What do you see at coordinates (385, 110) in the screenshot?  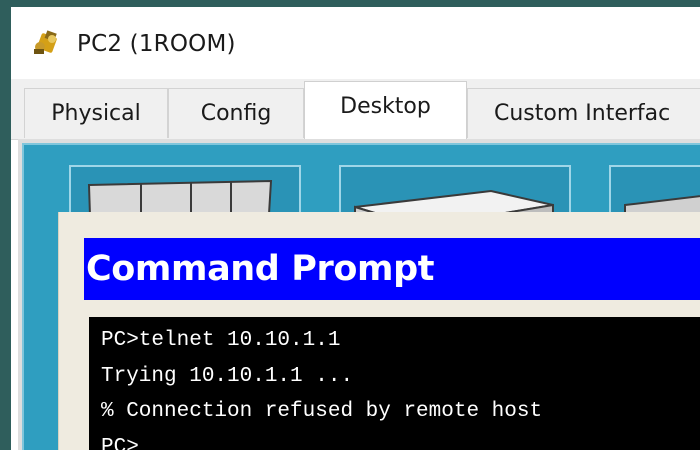 I see `tab-desktop: Desktop` at bounding box center [385, 110].